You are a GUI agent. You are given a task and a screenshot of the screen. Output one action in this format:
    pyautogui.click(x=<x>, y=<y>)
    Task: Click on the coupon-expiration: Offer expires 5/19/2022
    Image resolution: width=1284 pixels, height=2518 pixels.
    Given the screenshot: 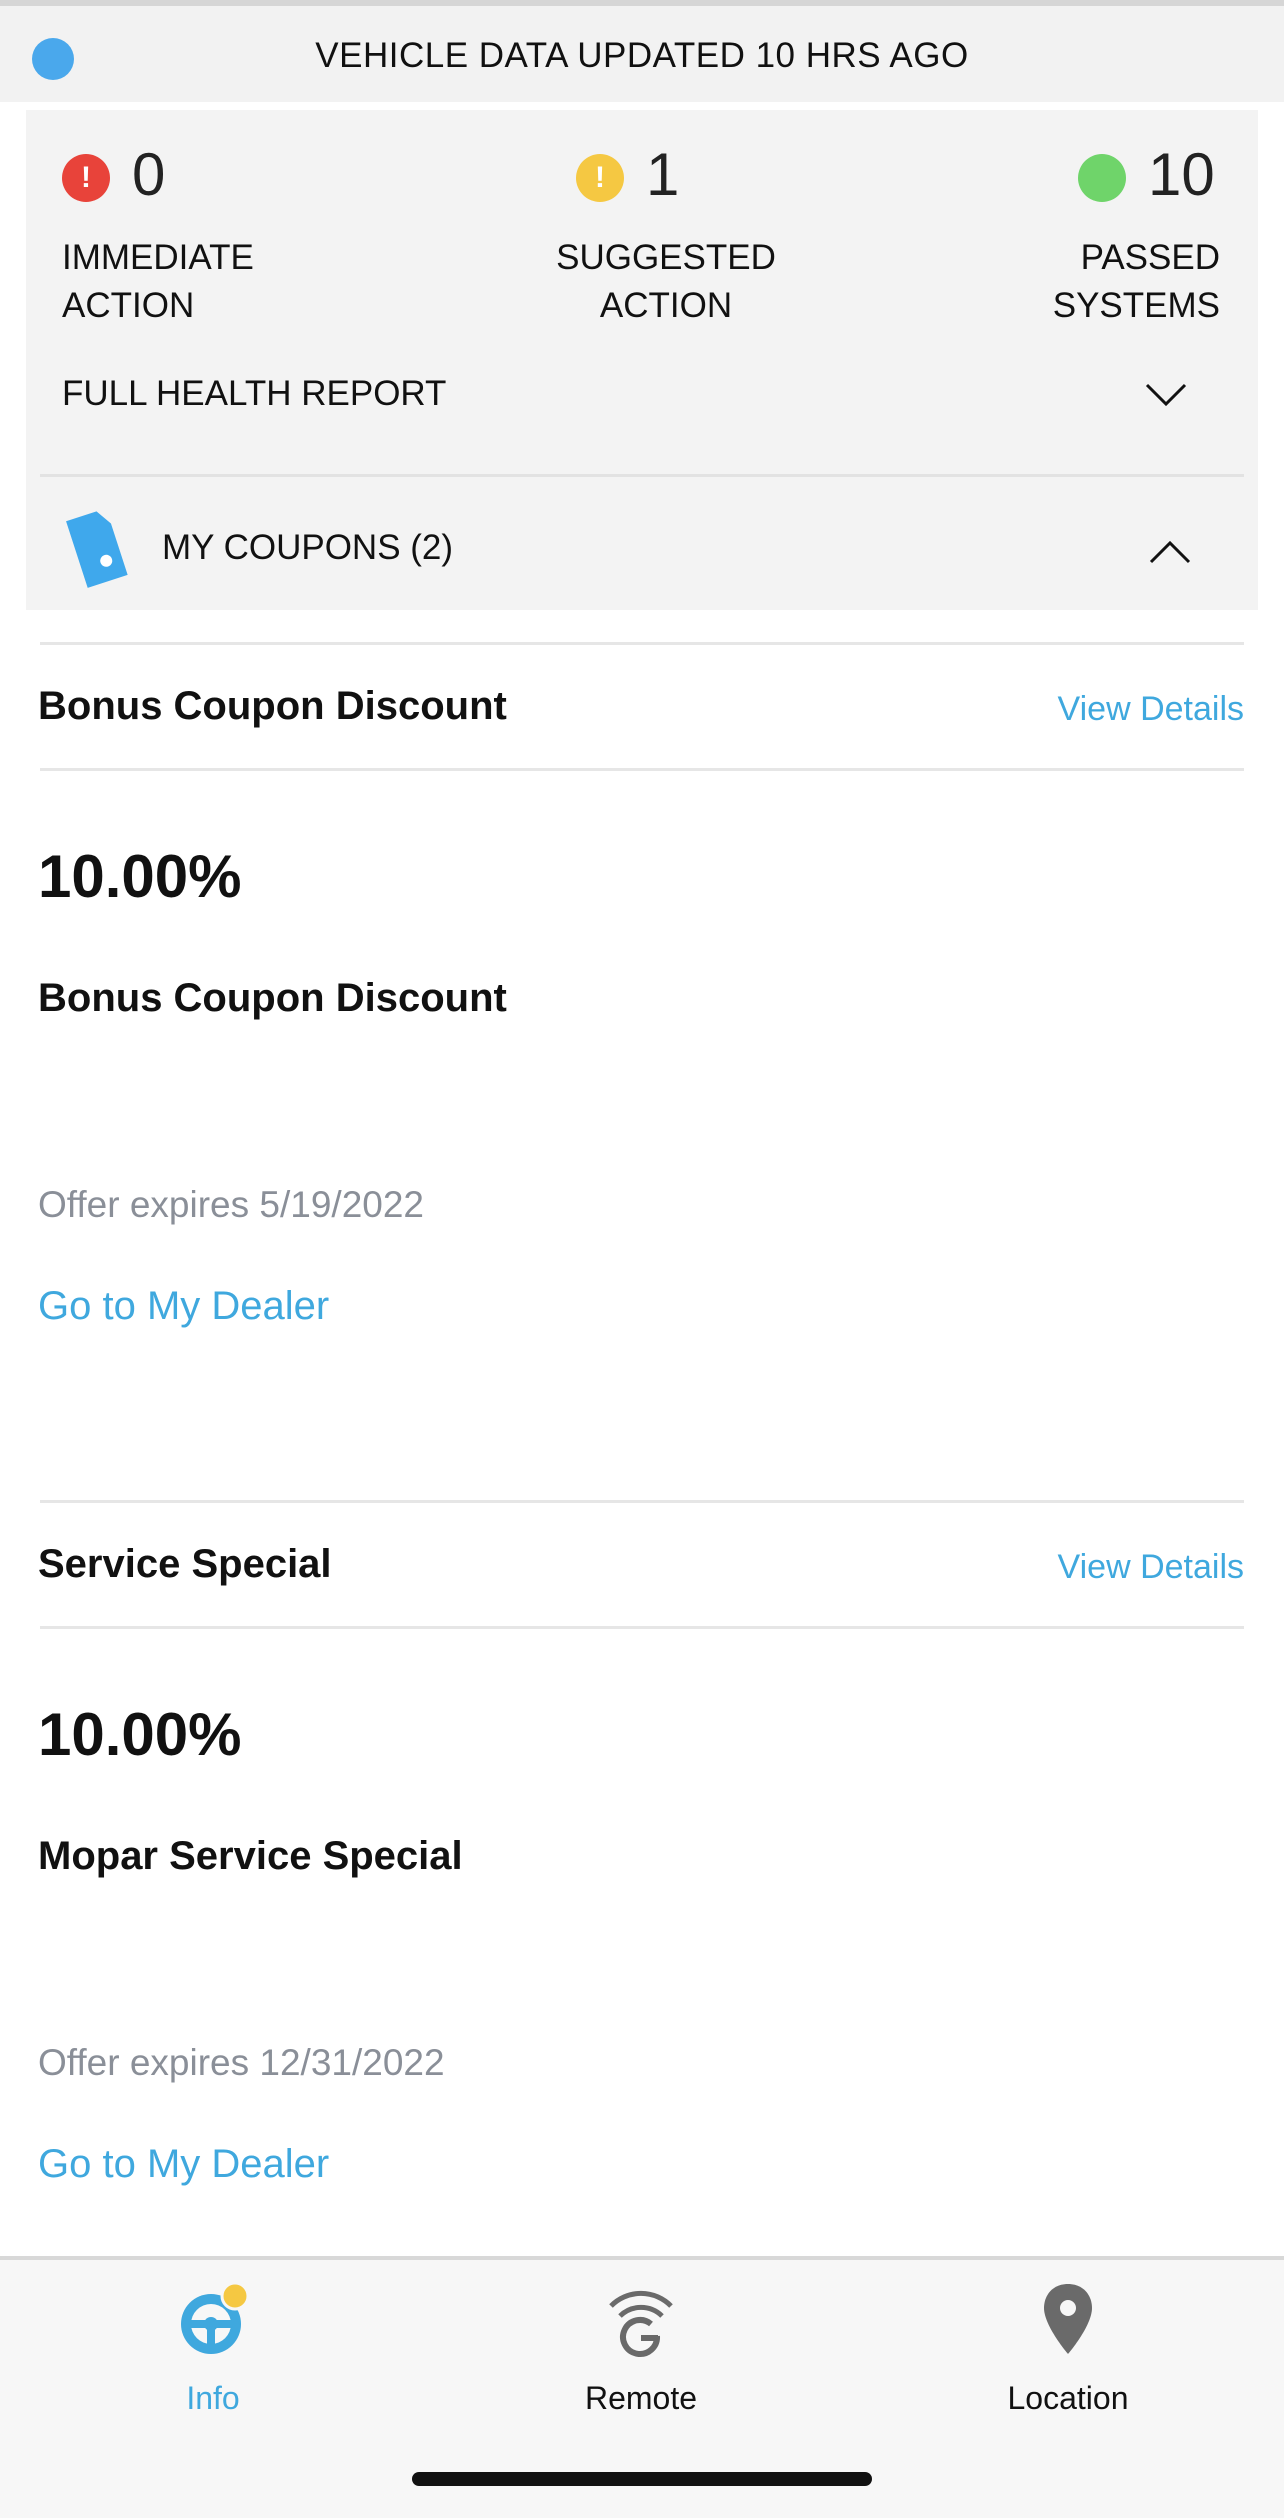 What is the action you would take?
    pyautogui.click(x=231, y=1204)
    